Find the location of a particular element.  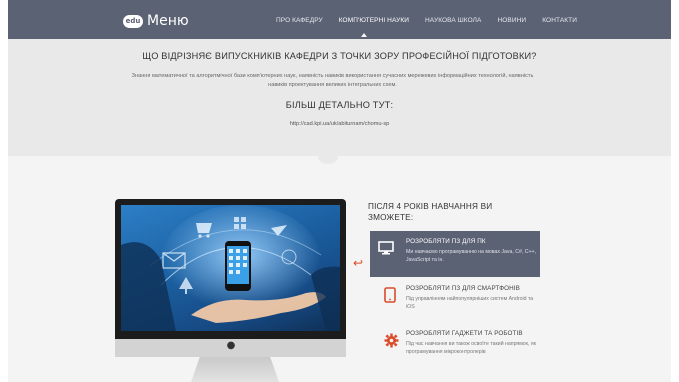

feature-gadgets-title: РОЗРОБЛЯТИ ГАДЖЕТИ ТА РОБОТІВ is located at coordinates (464, 333).